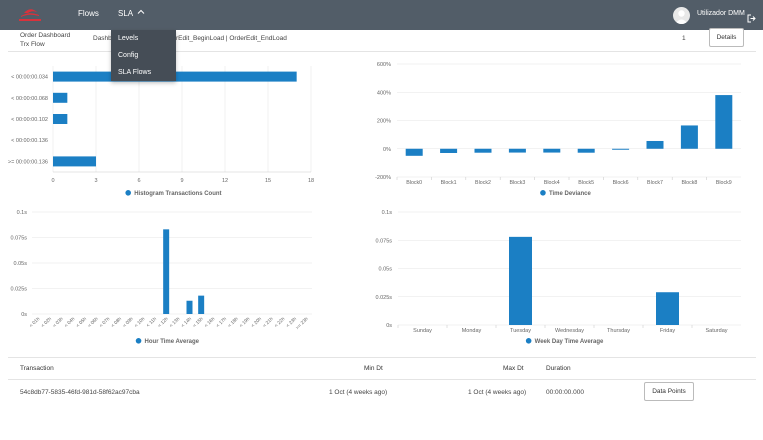 The width and height of the screenshot is (763, 440). I want to click on x-tick-label: Block5, so click(586, 183).